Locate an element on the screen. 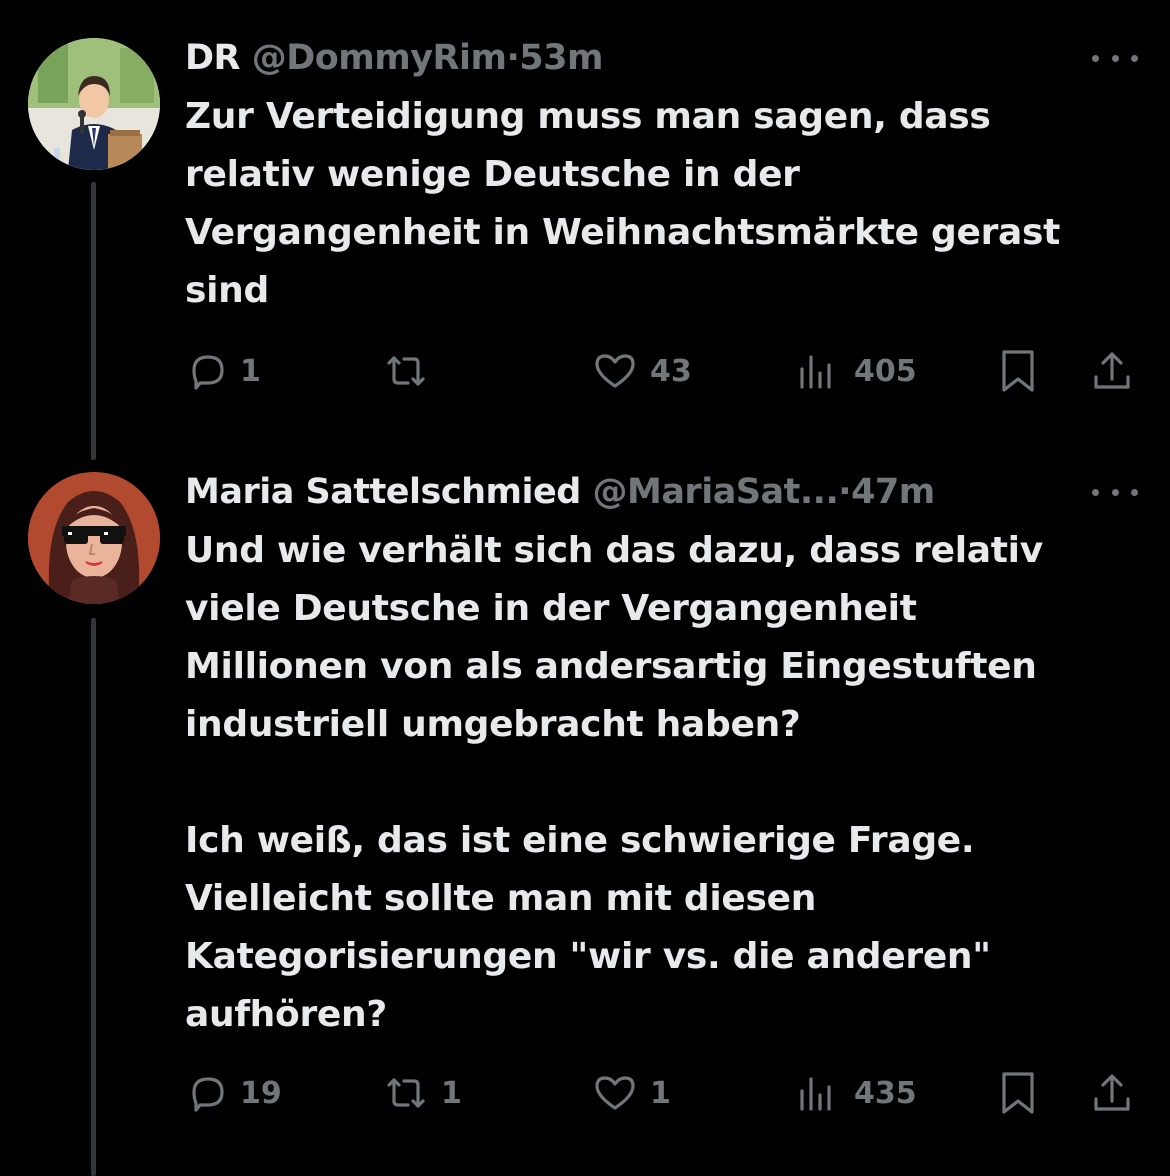 The height and width of the screenshot is (1176, 1170). like-button: 1 is located at coordinates (631, 1093).